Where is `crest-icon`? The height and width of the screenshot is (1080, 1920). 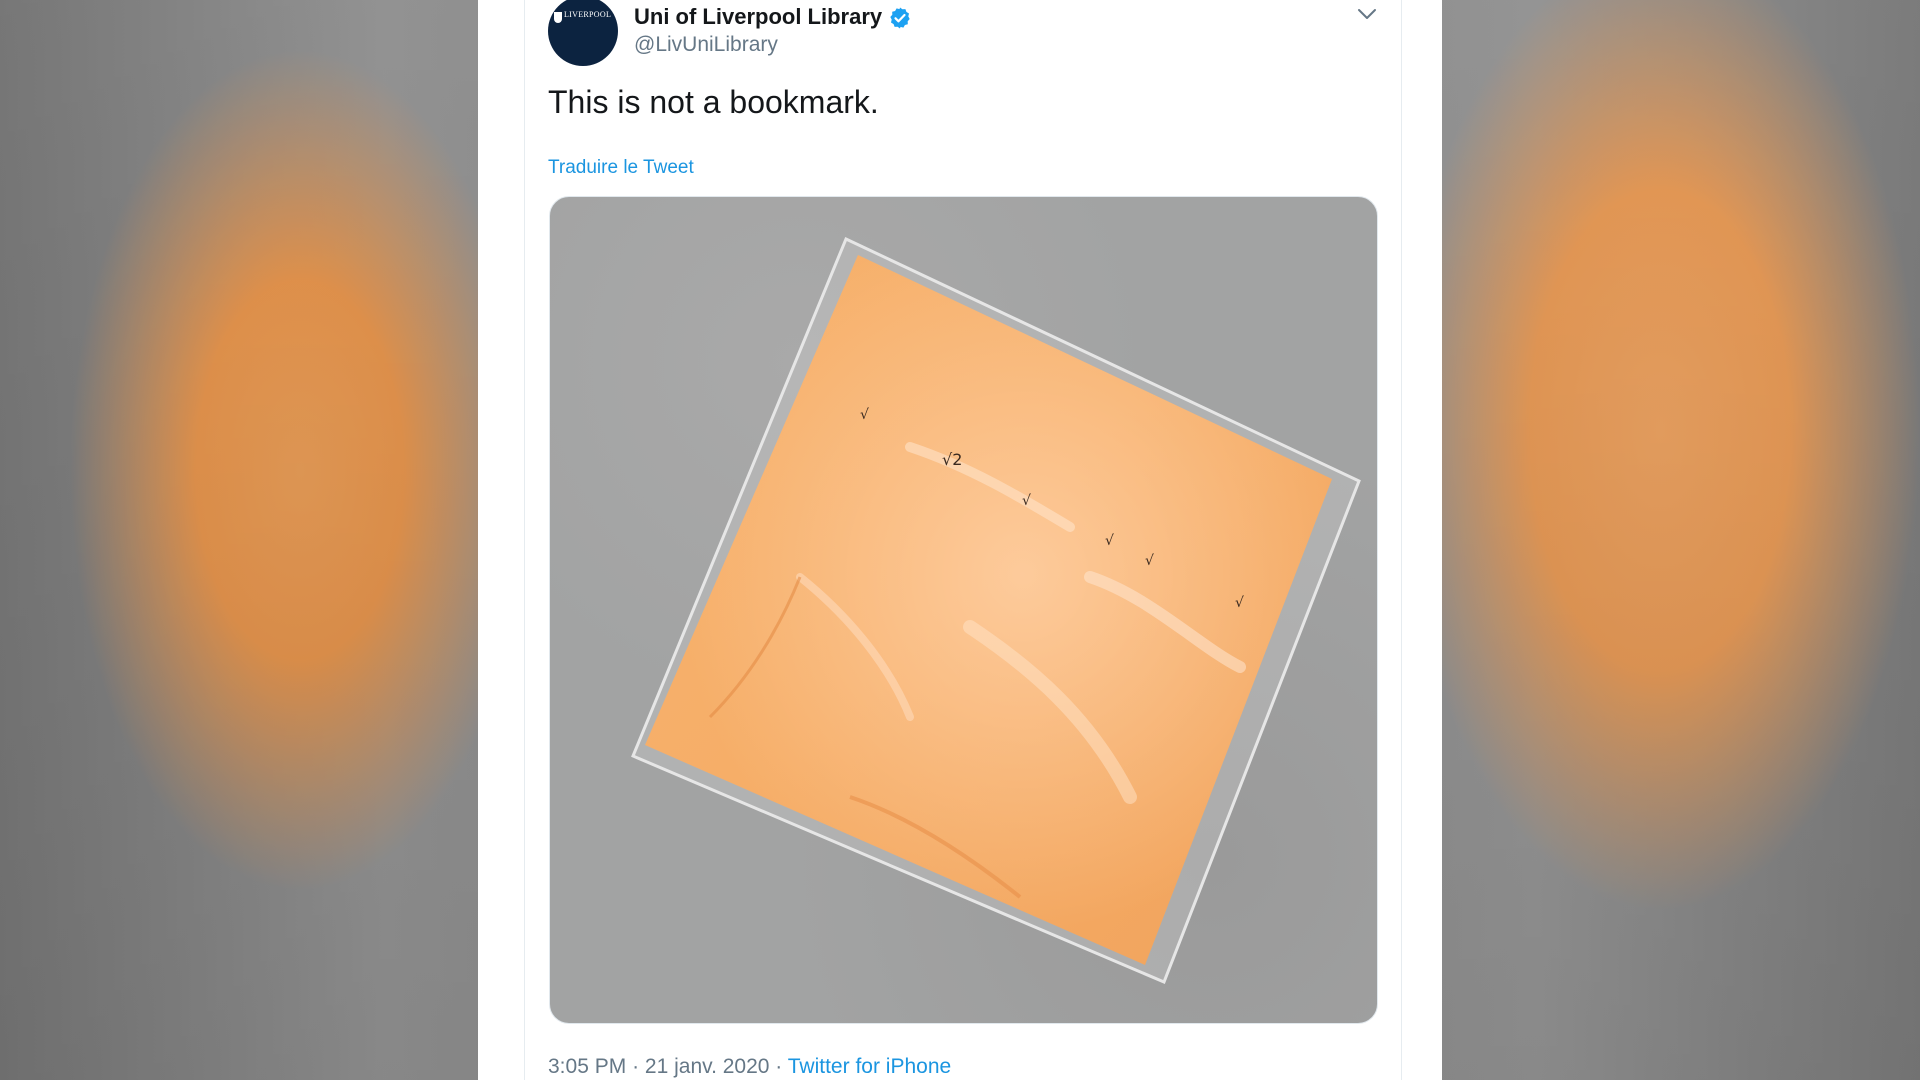 crest-icon is located at coordinates (558, 17).